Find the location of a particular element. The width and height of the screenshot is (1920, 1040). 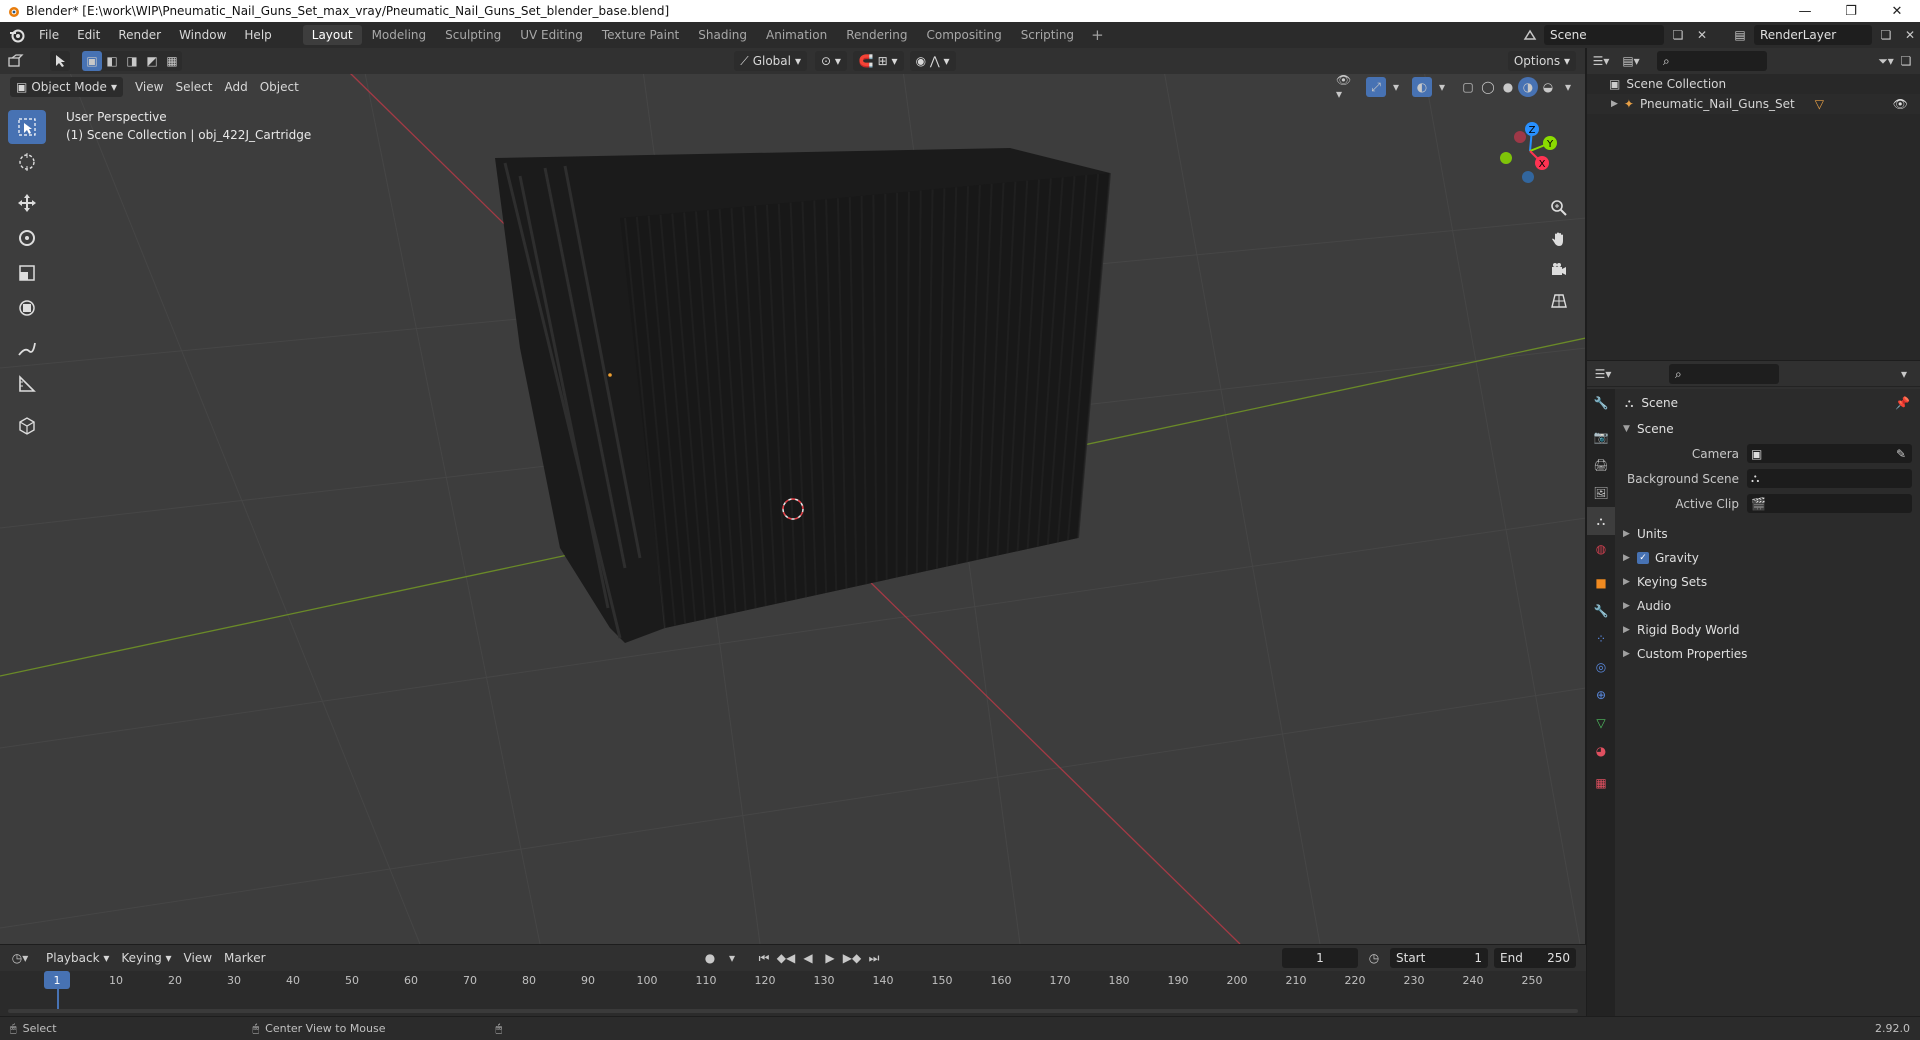

perspective-toggle-icon is located at coordinates (1559, 301).